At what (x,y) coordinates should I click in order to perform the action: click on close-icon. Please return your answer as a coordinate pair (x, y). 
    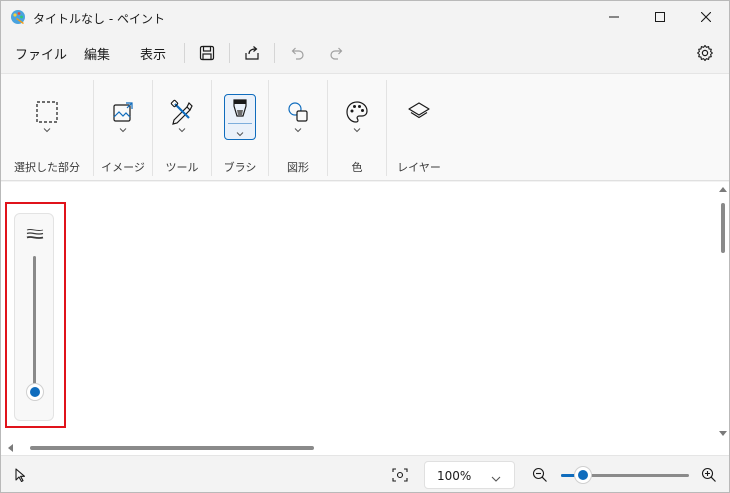
    Looking at the image, I should click on (706, 17).